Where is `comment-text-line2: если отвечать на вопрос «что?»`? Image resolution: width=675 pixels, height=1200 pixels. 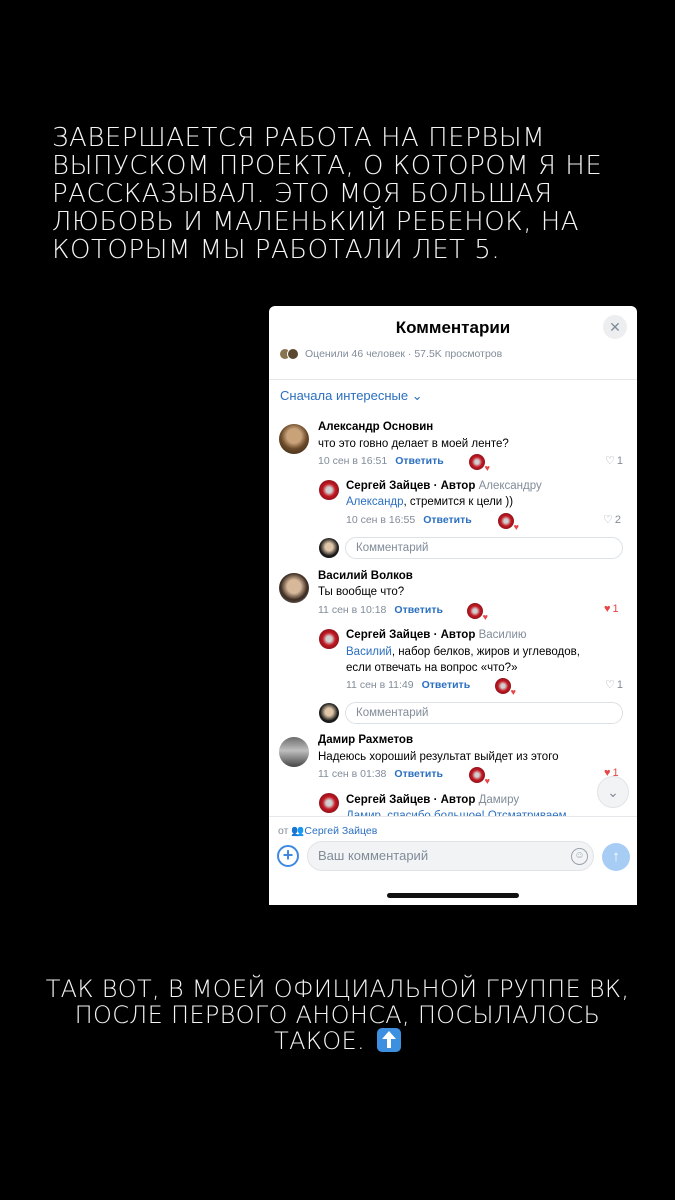
comment-text-line2: если отвечать на вопрос «что?» is located at coordinates (432, 668).